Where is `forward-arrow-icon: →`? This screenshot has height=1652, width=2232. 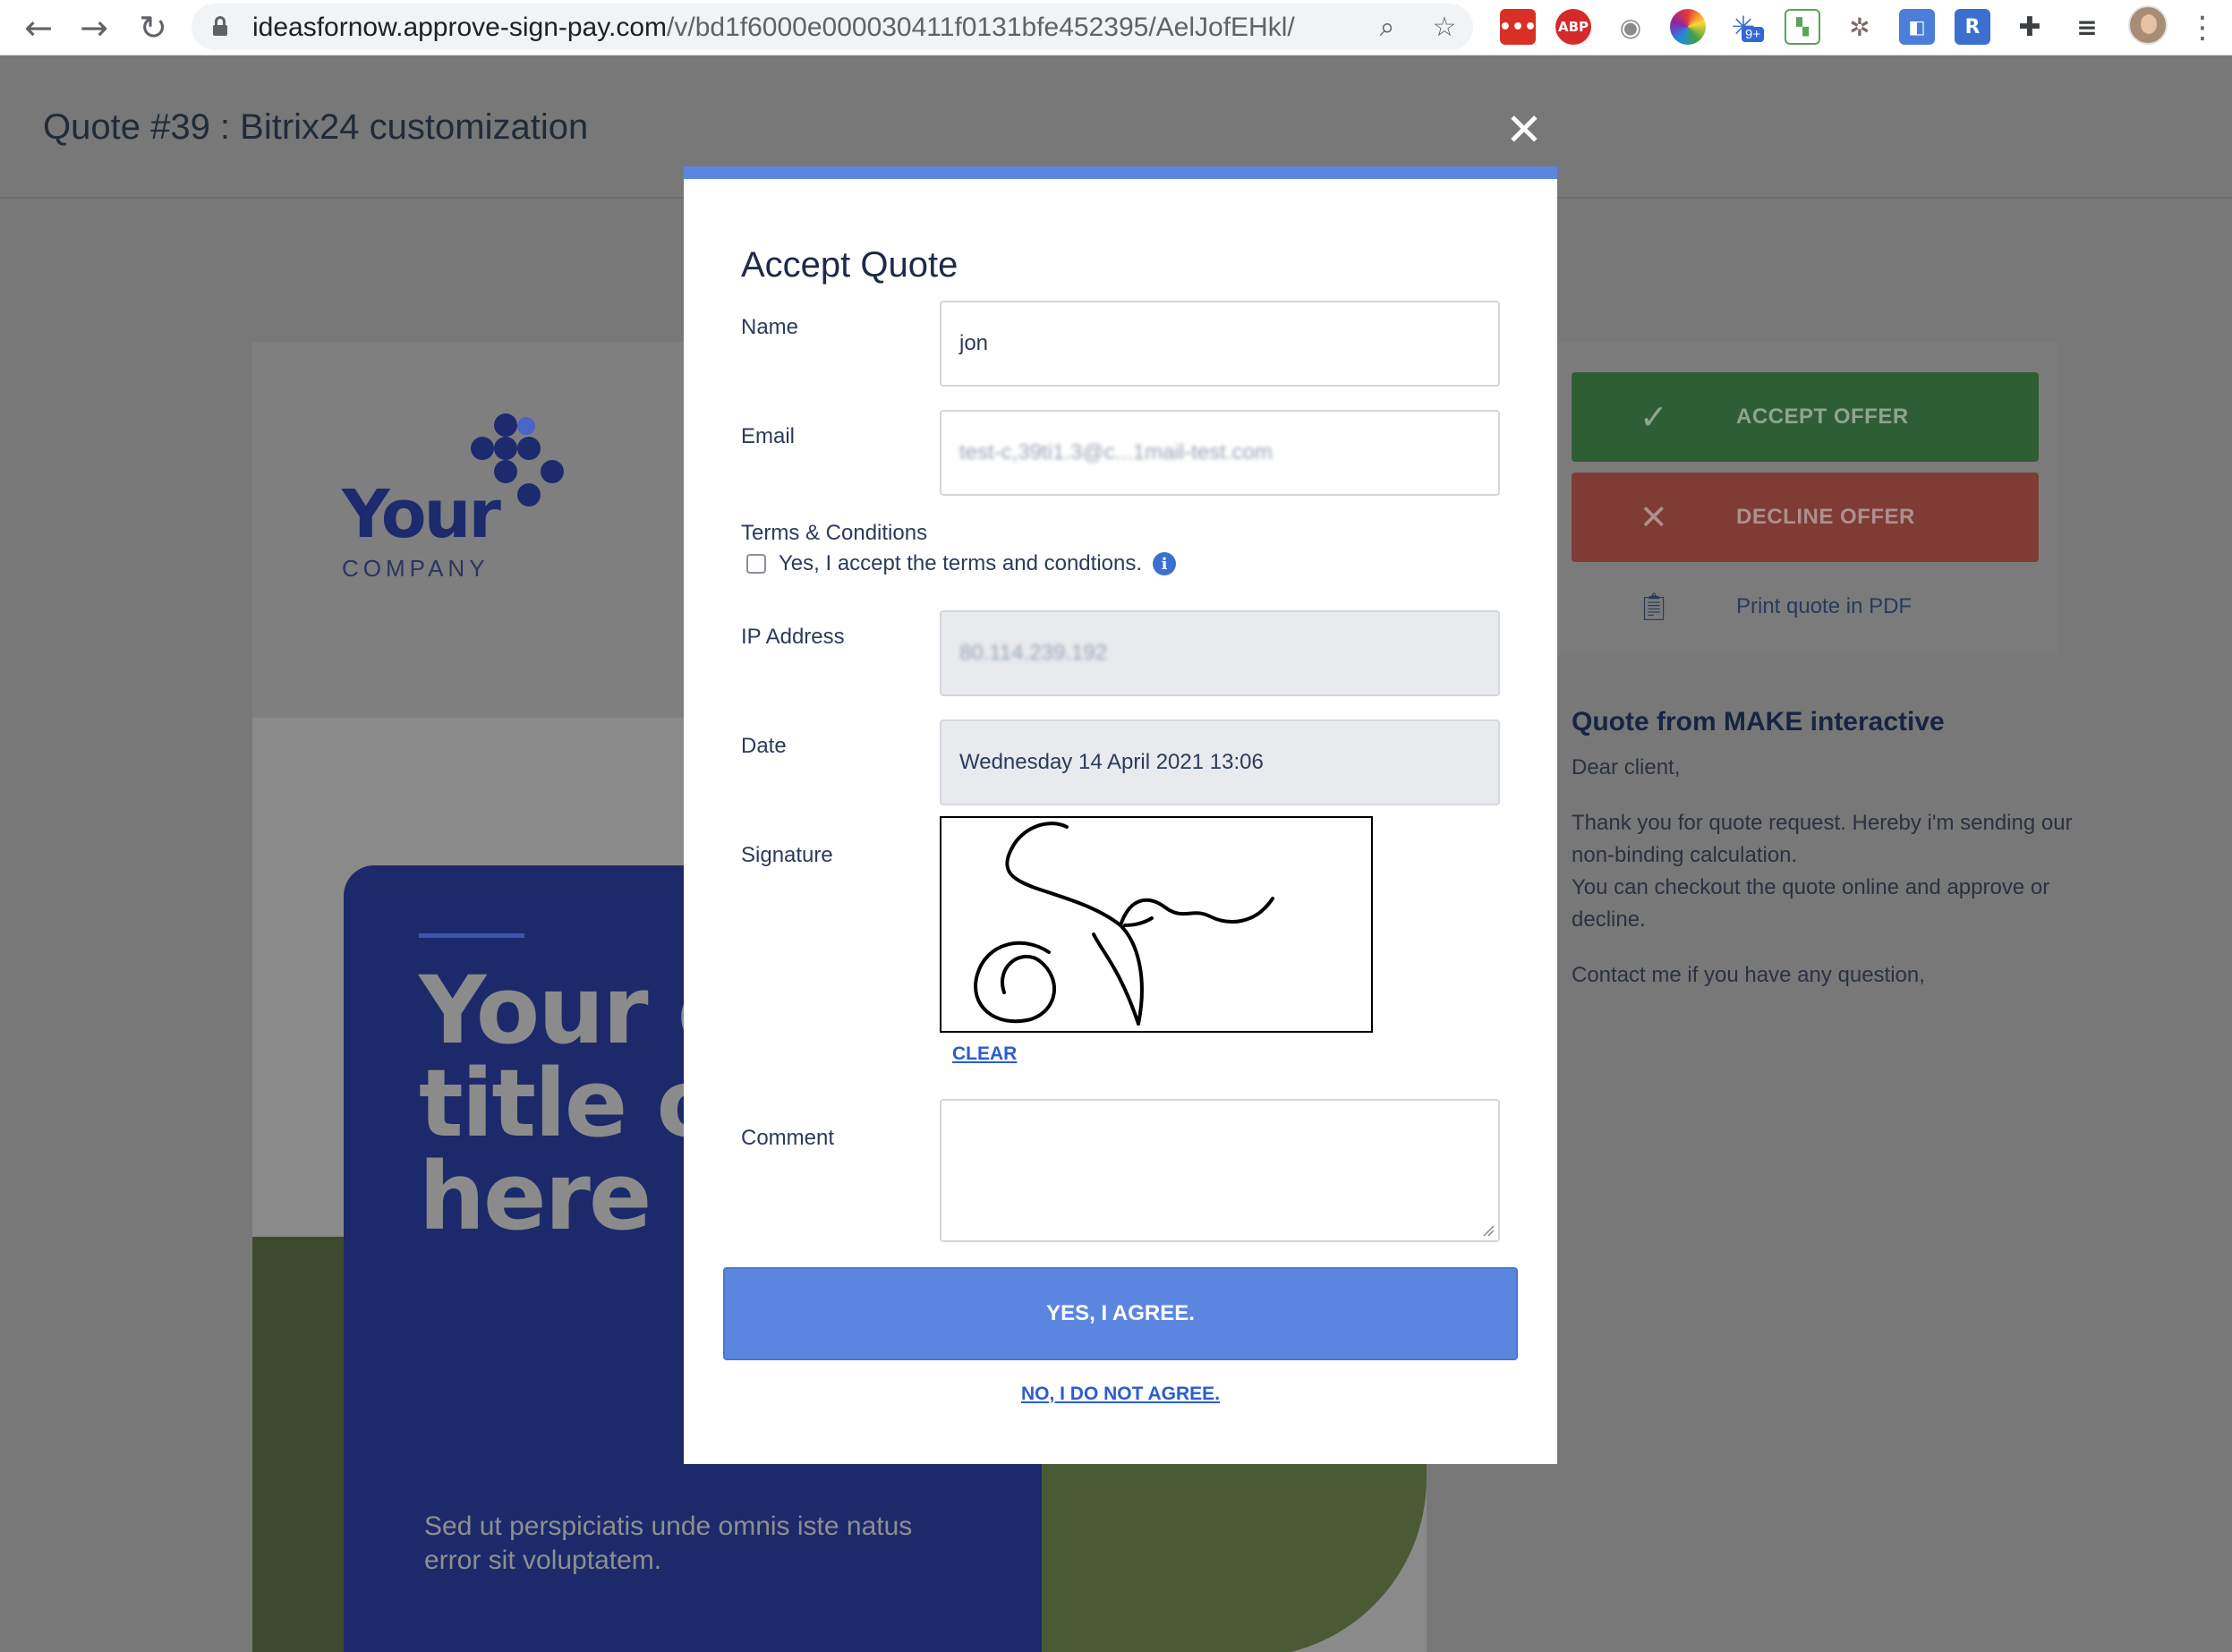
forward-arrow-icon: → is located at coordinates (94, 27).